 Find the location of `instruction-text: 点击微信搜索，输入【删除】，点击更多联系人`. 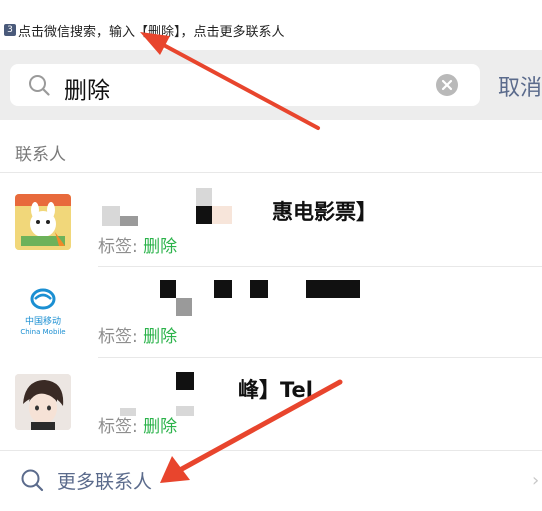

instruction-text: 点击微信搜索，输入【删除】，点击更多联系人 is located at coordinates (151, 32).